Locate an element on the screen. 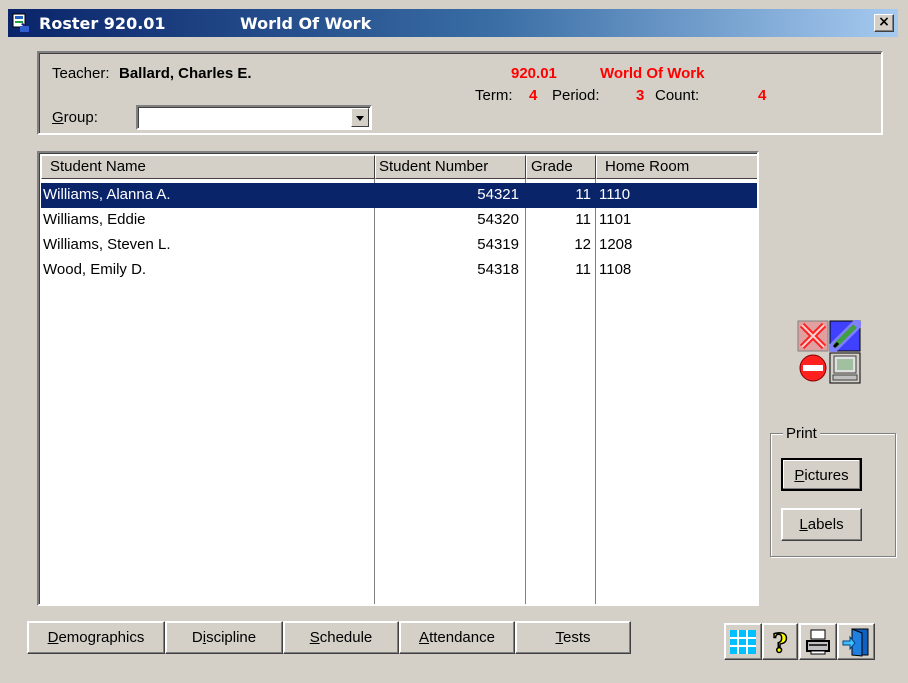 The width and height of the screenshot is (908, 683). app-icon is located at coordinates (22, 22).